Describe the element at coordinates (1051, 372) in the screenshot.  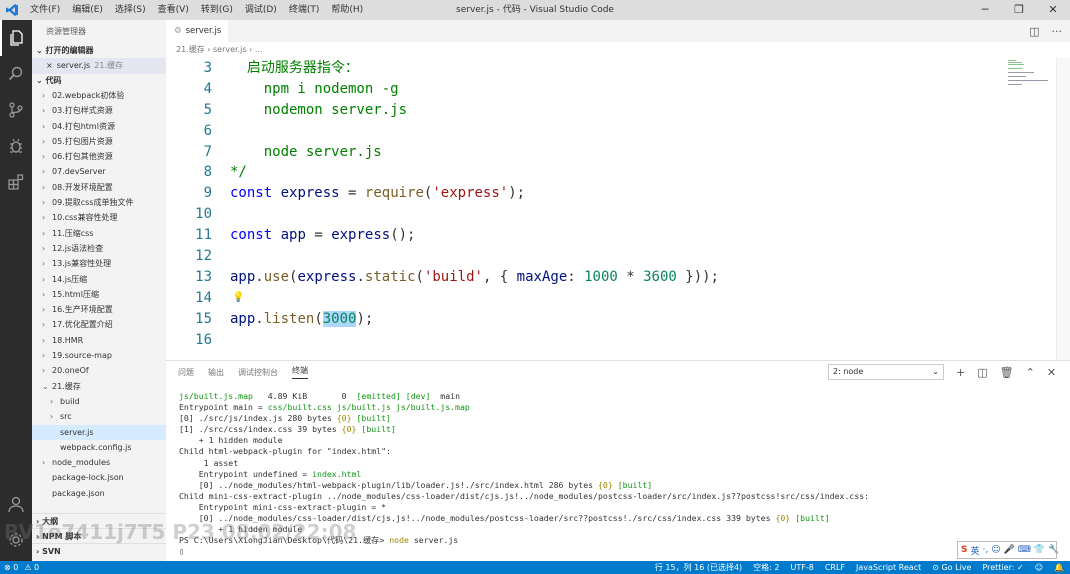
I see `close-panel-icon: ✕` at that location.